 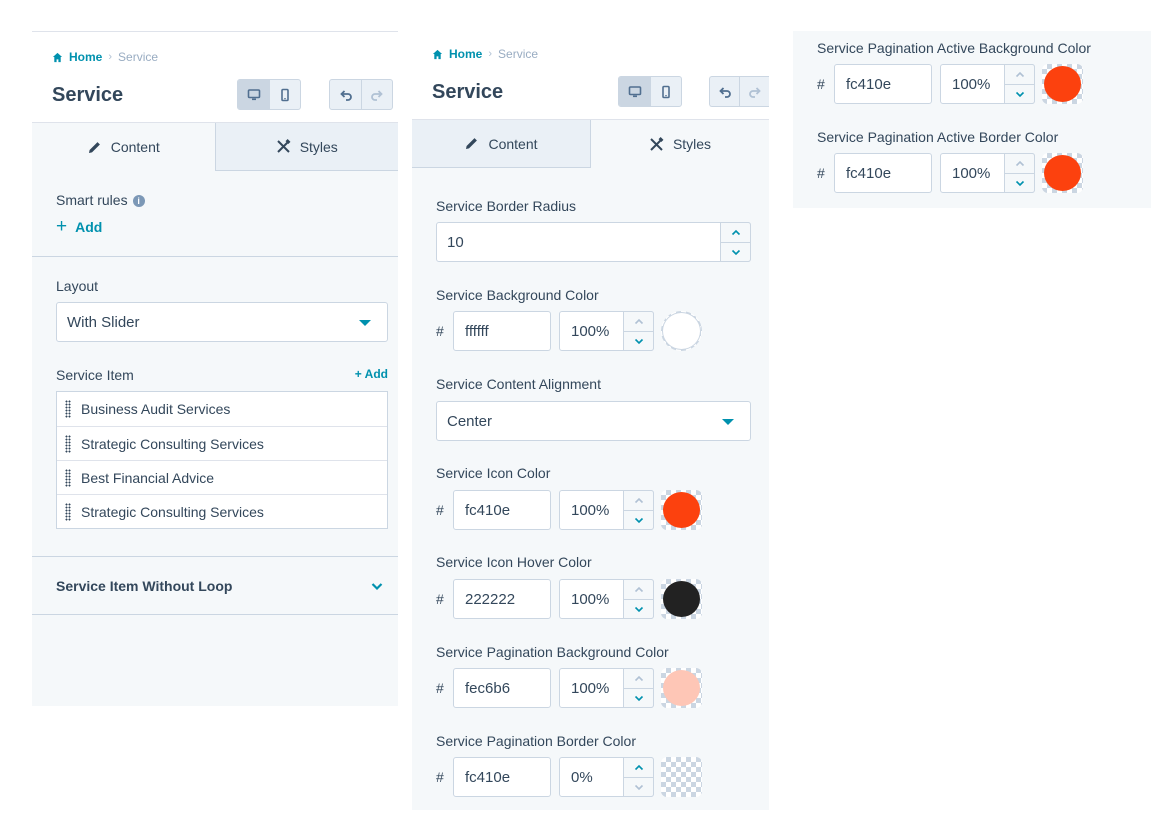 What do you see at coordinates (593, 242) in the screenshot?
I see `border-radius-input: 10` at bounding box center [593, 242].